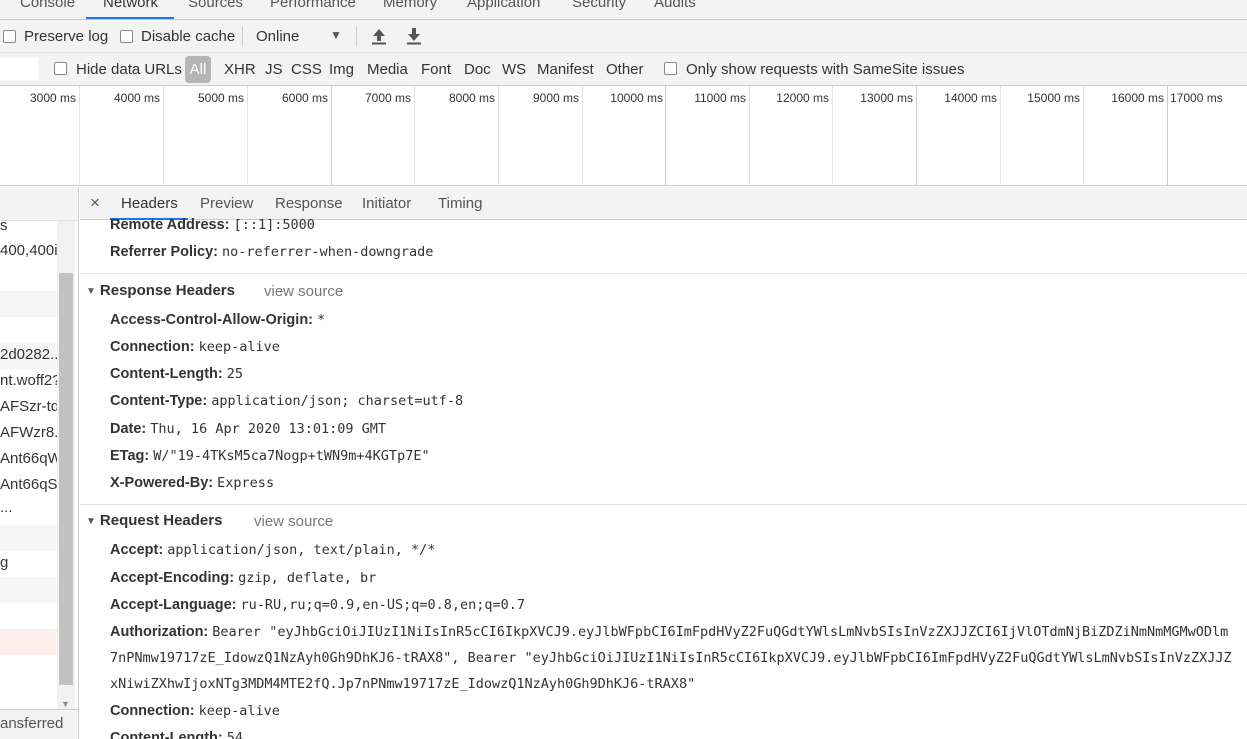 This screenshot has width=1247, height=739. What do you see at coordinates (555, 98) in the screenshot?
I see `timeline-tick-label: 9000 ms` at bounding box center [555, 98].